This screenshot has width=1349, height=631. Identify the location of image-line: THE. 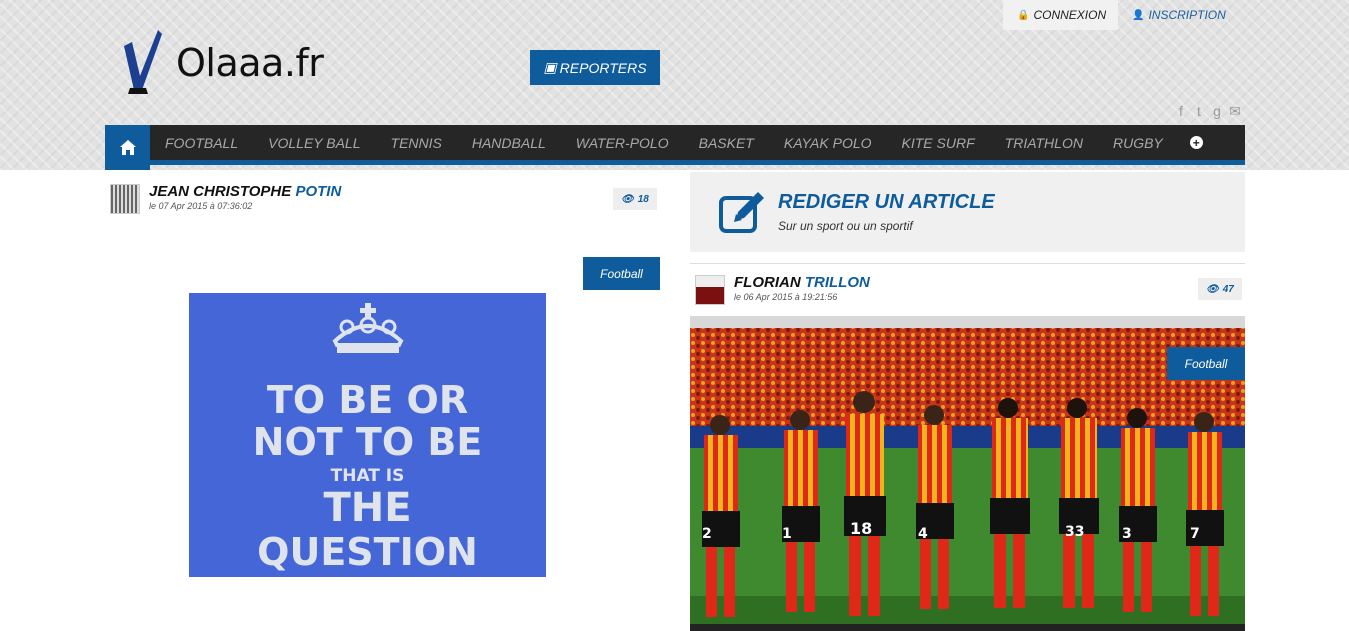
(367, 508).